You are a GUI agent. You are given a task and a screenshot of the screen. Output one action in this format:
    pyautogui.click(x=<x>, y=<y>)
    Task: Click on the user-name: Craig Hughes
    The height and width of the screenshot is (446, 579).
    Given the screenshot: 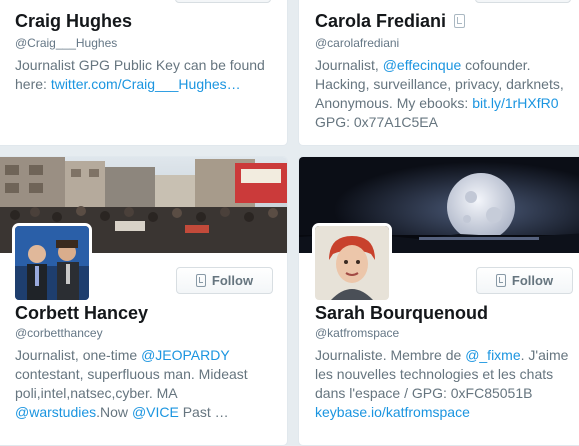 What is the action you would take?
    pyautogui.click(x=73, y=21)
    